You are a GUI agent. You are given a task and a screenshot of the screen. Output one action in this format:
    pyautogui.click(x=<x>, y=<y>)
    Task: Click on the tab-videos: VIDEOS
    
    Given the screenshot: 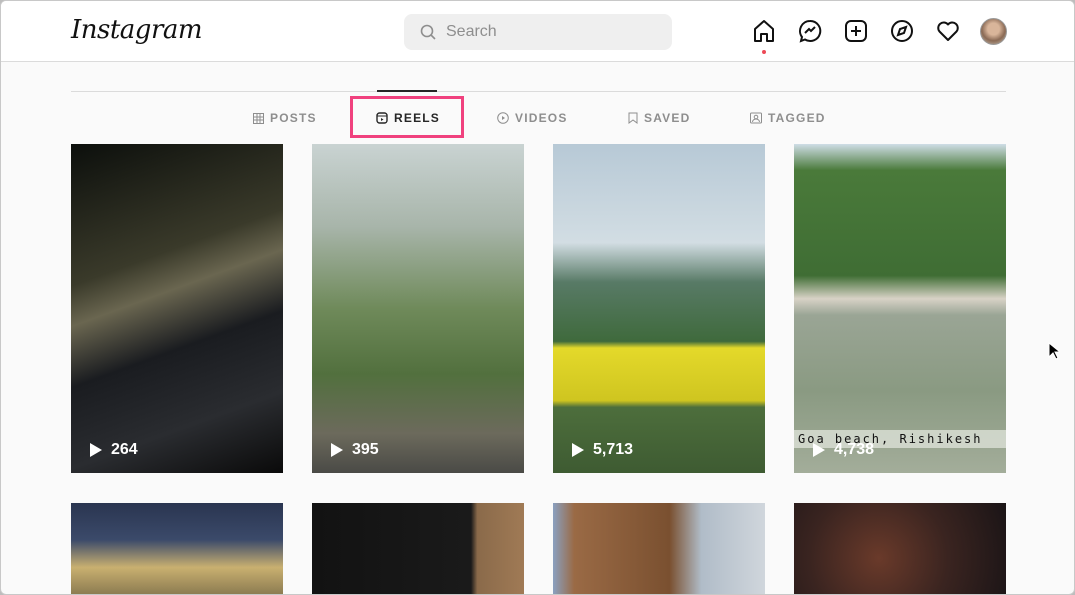 What is the action you would take?
    pyautogui.click(x=532, y=118)
    